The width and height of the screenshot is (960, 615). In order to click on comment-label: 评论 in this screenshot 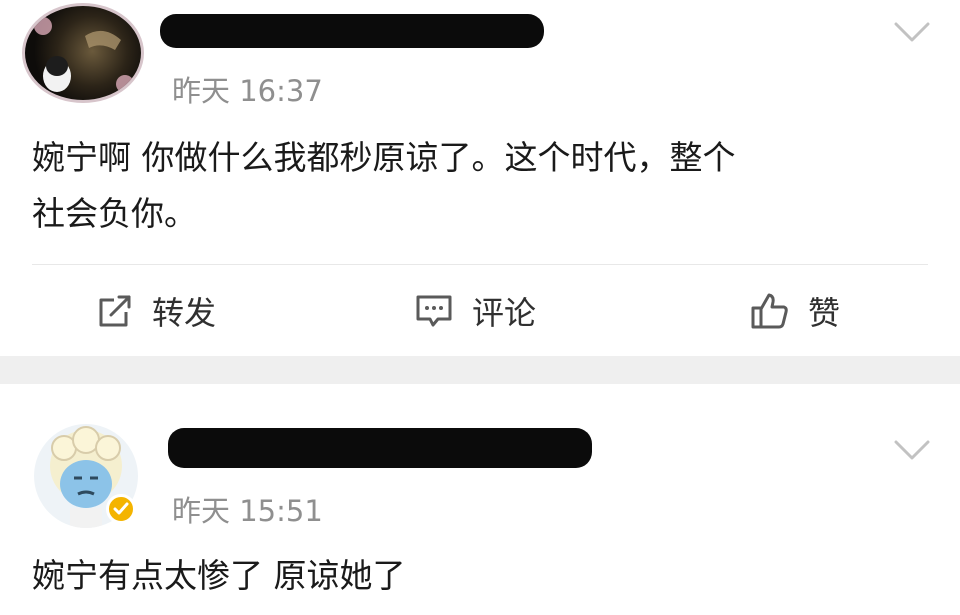, I will do `click(504, 313)`.